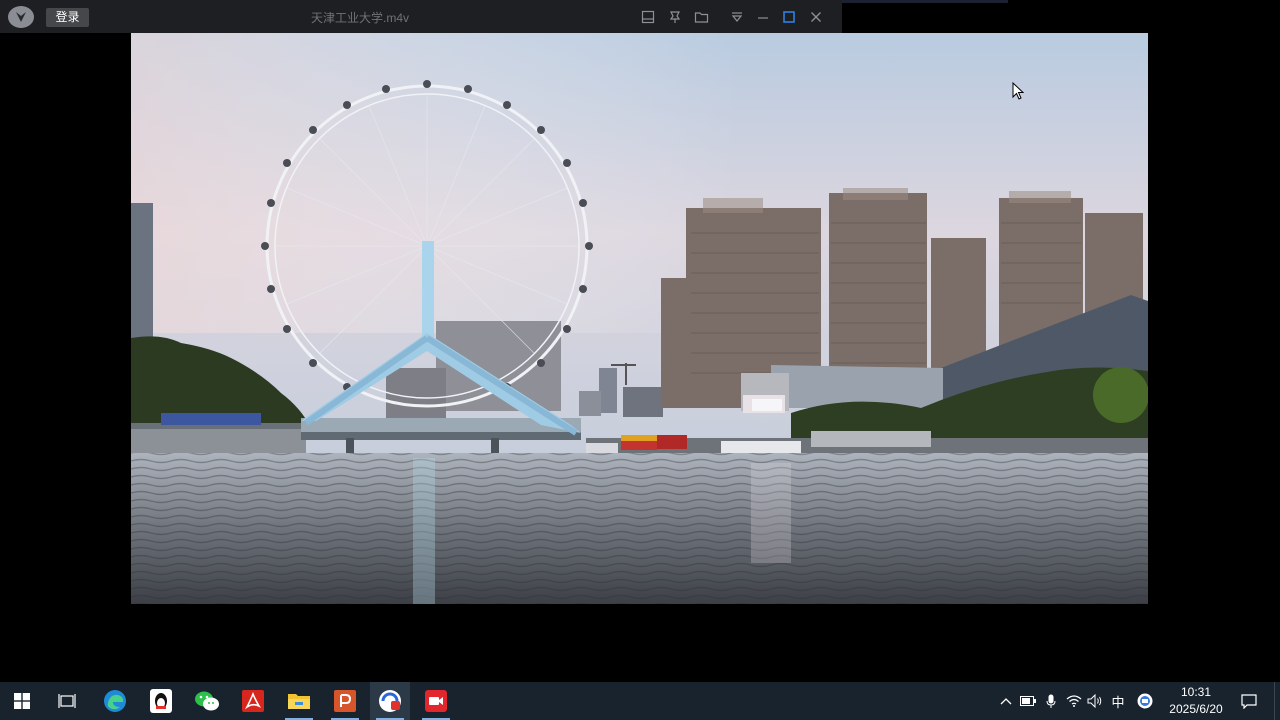  I want to click on menu-dropdown-icon, so click(737, 17).